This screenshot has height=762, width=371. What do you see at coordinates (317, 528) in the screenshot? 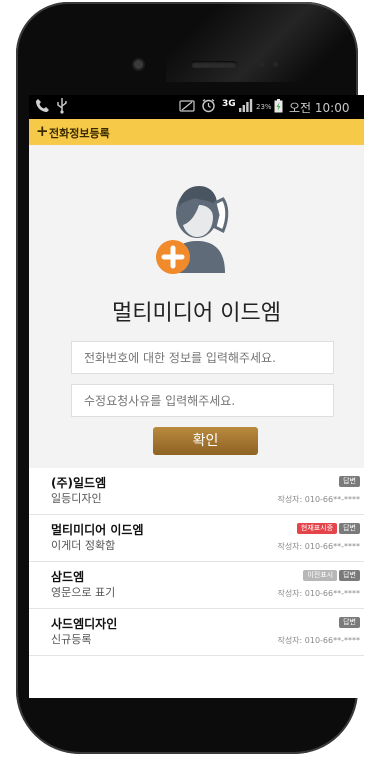
I see `current-display-badge: 현재표시중` at bounding box center [317, 528].